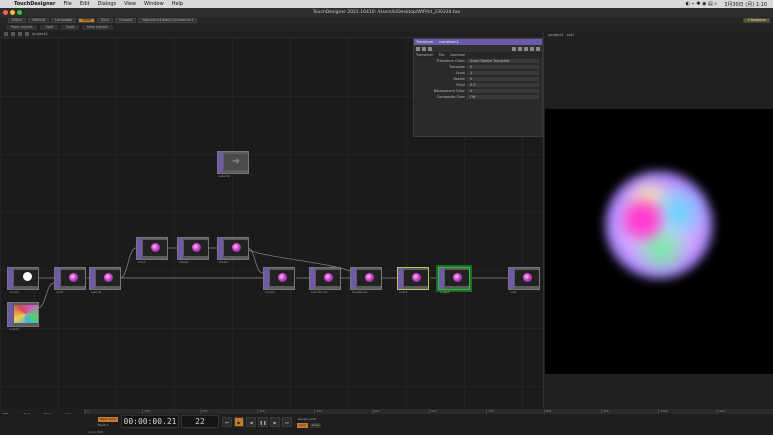  Describe the element at coordinates (49, 27) in the screenshot. I see `split-tab-1: Split` at that location.